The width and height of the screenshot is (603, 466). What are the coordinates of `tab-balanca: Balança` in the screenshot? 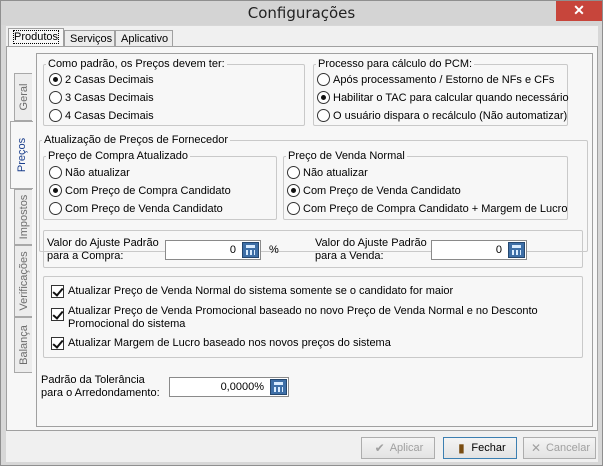 It's located at (23, 345).